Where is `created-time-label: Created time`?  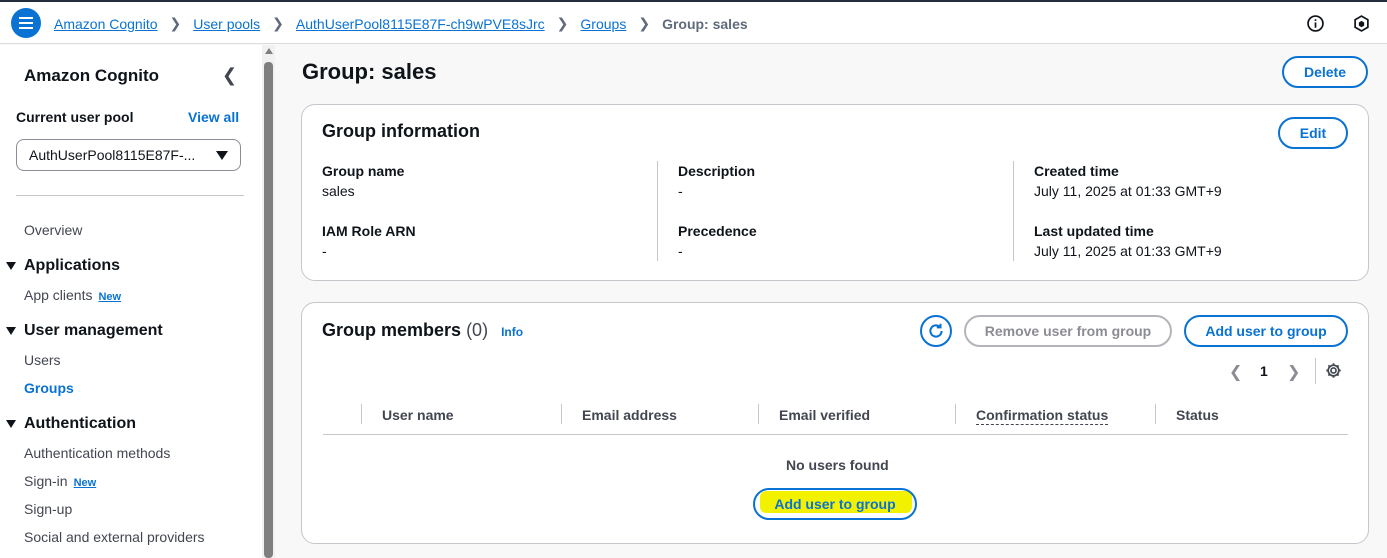 created-time-label: Created time is located at coordinates (1076, 171).